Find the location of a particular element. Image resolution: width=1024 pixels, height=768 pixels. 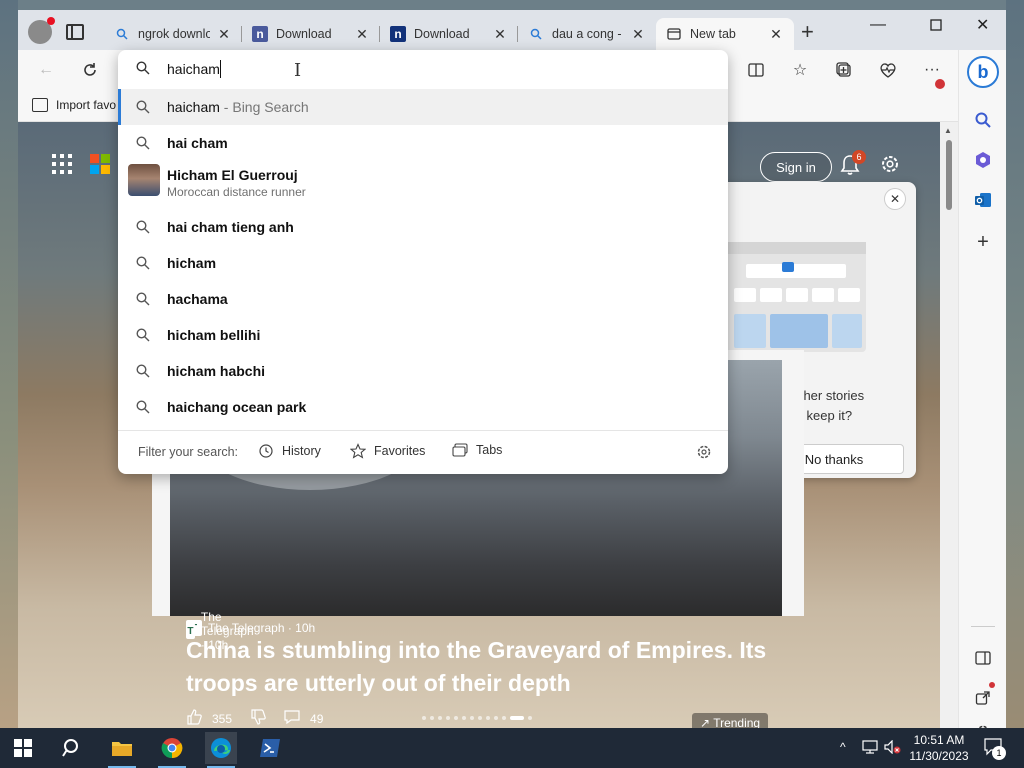

suggestion-item: hicham bellihi is located at coordinates (423, 335).